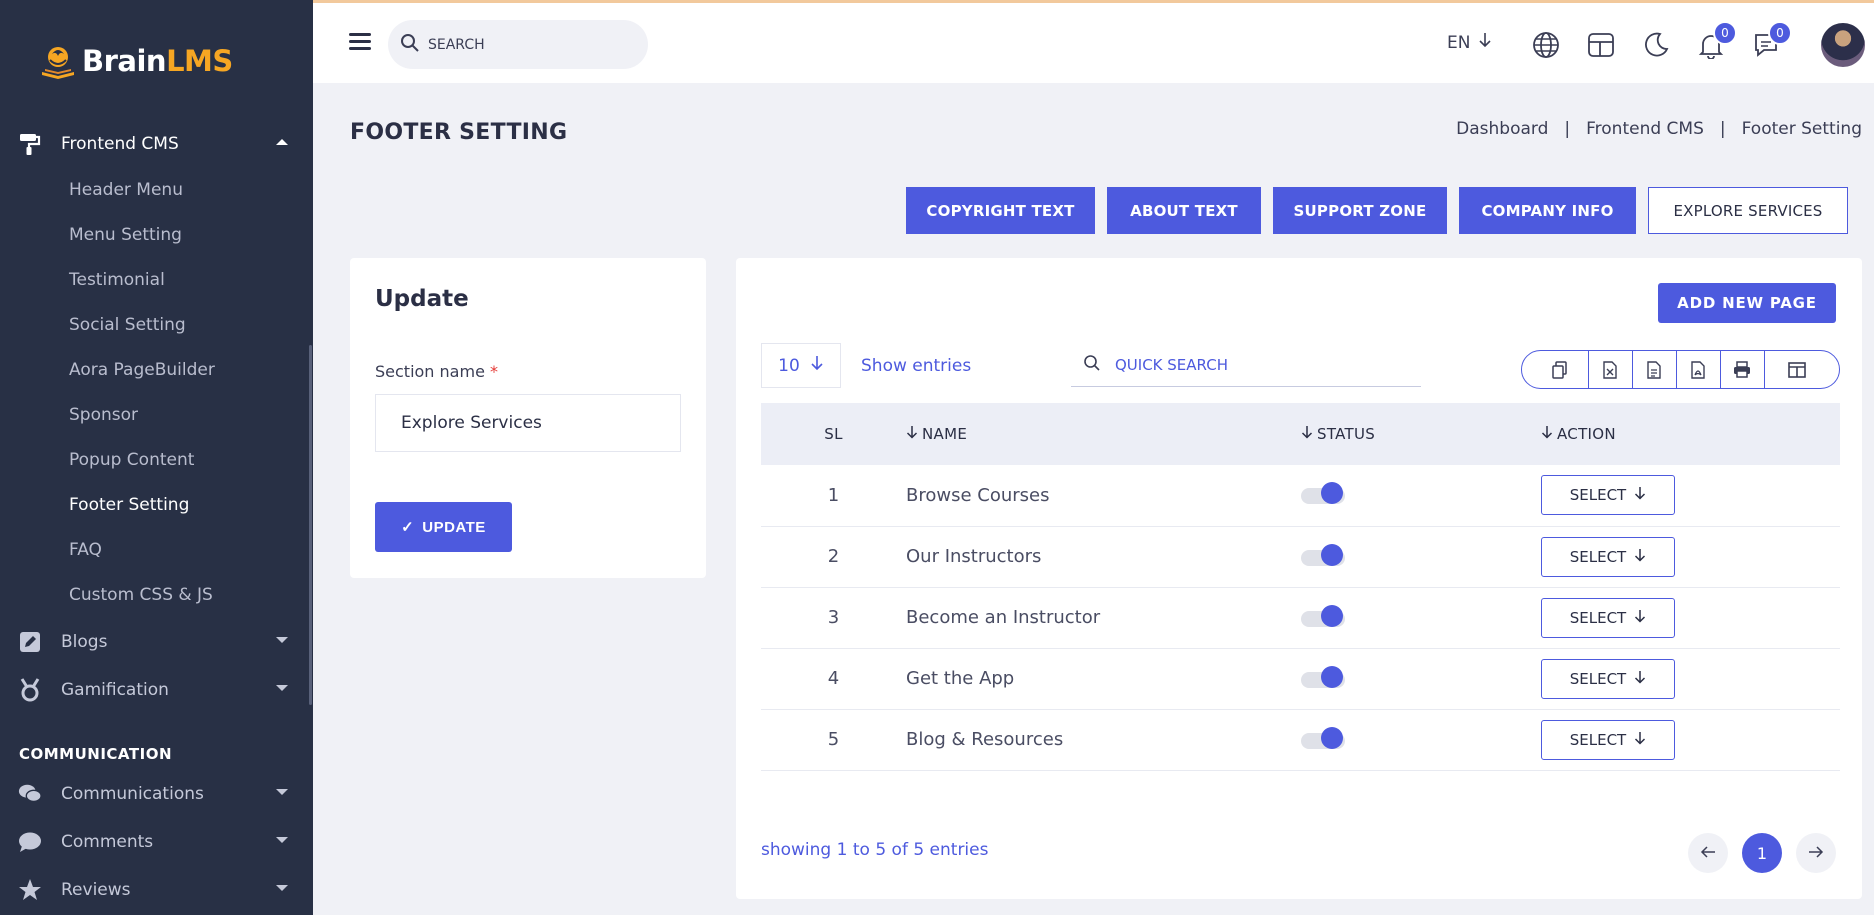  I want to click on page-1-button: 1, so click(1762, 853).